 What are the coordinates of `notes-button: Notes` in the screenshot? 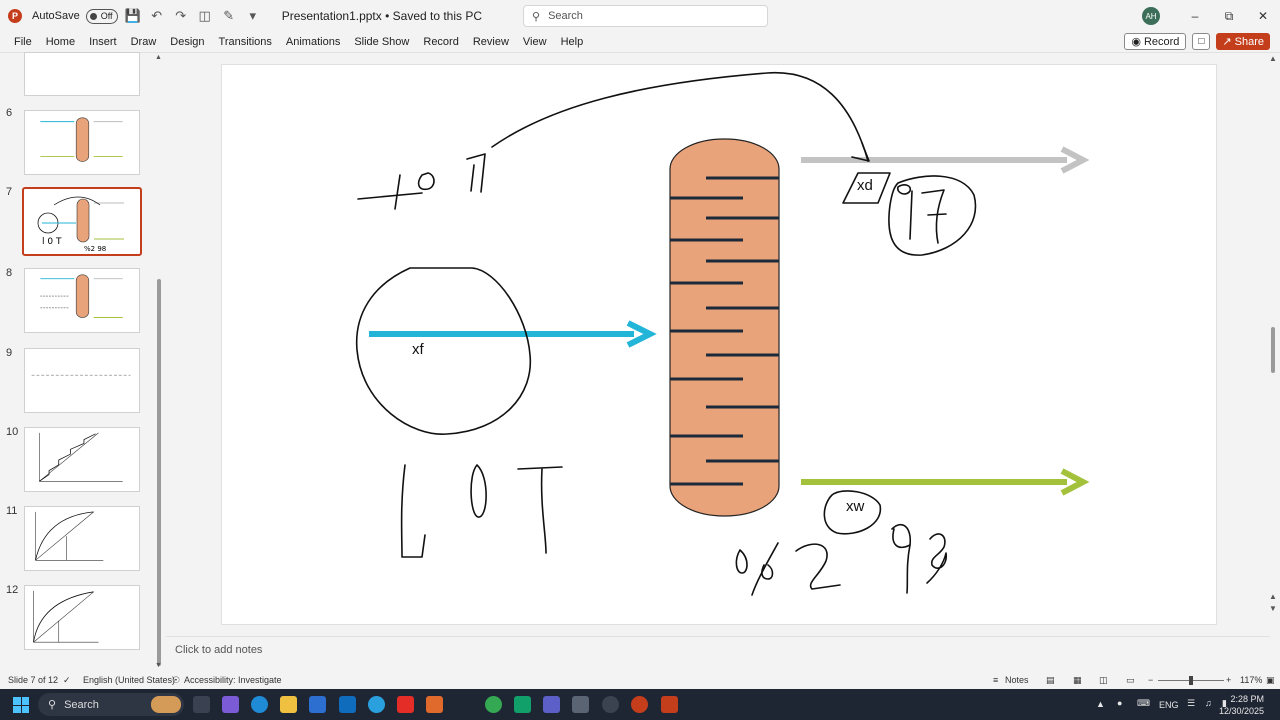 It's located at (1017, 680).